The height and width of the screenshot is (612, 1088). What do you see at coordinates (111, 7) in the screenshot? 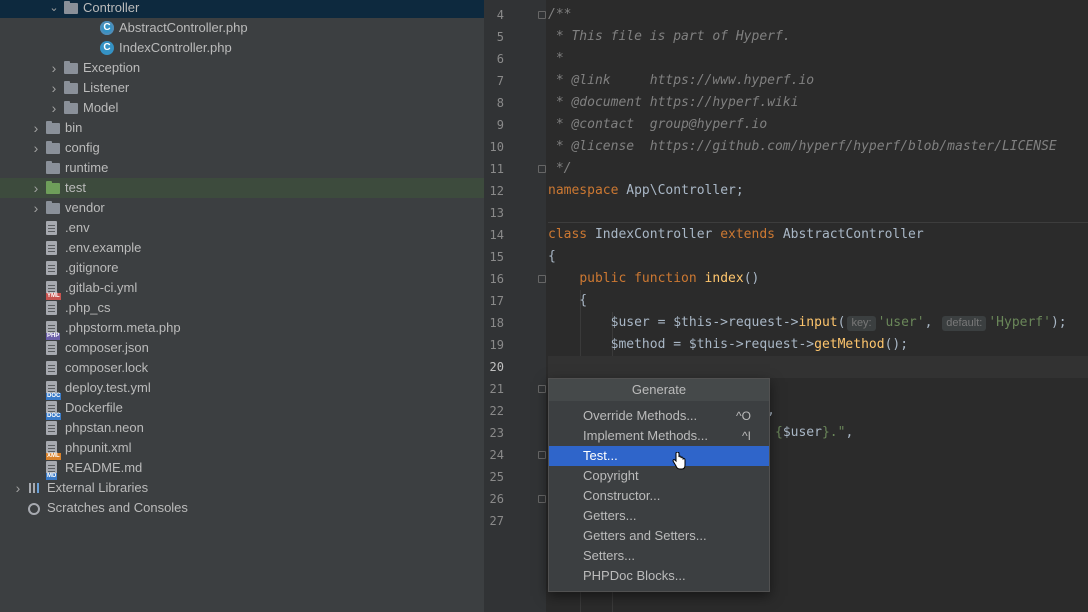
I see `tree-item-label: Controller` at bounding box center [111, 7].